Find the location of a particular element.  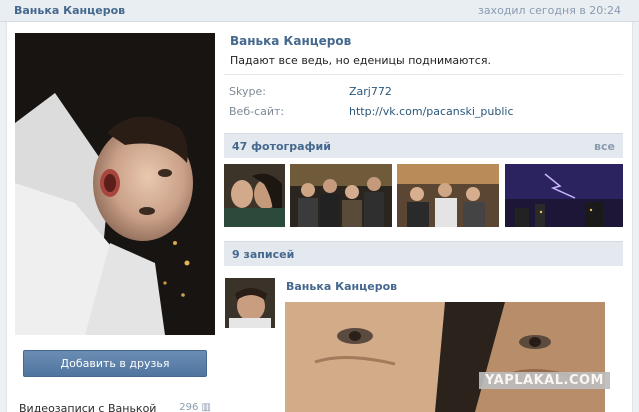

profile-status: Падают все ведь, но еденицы поднимаются. is located at coordinates (360, 60).